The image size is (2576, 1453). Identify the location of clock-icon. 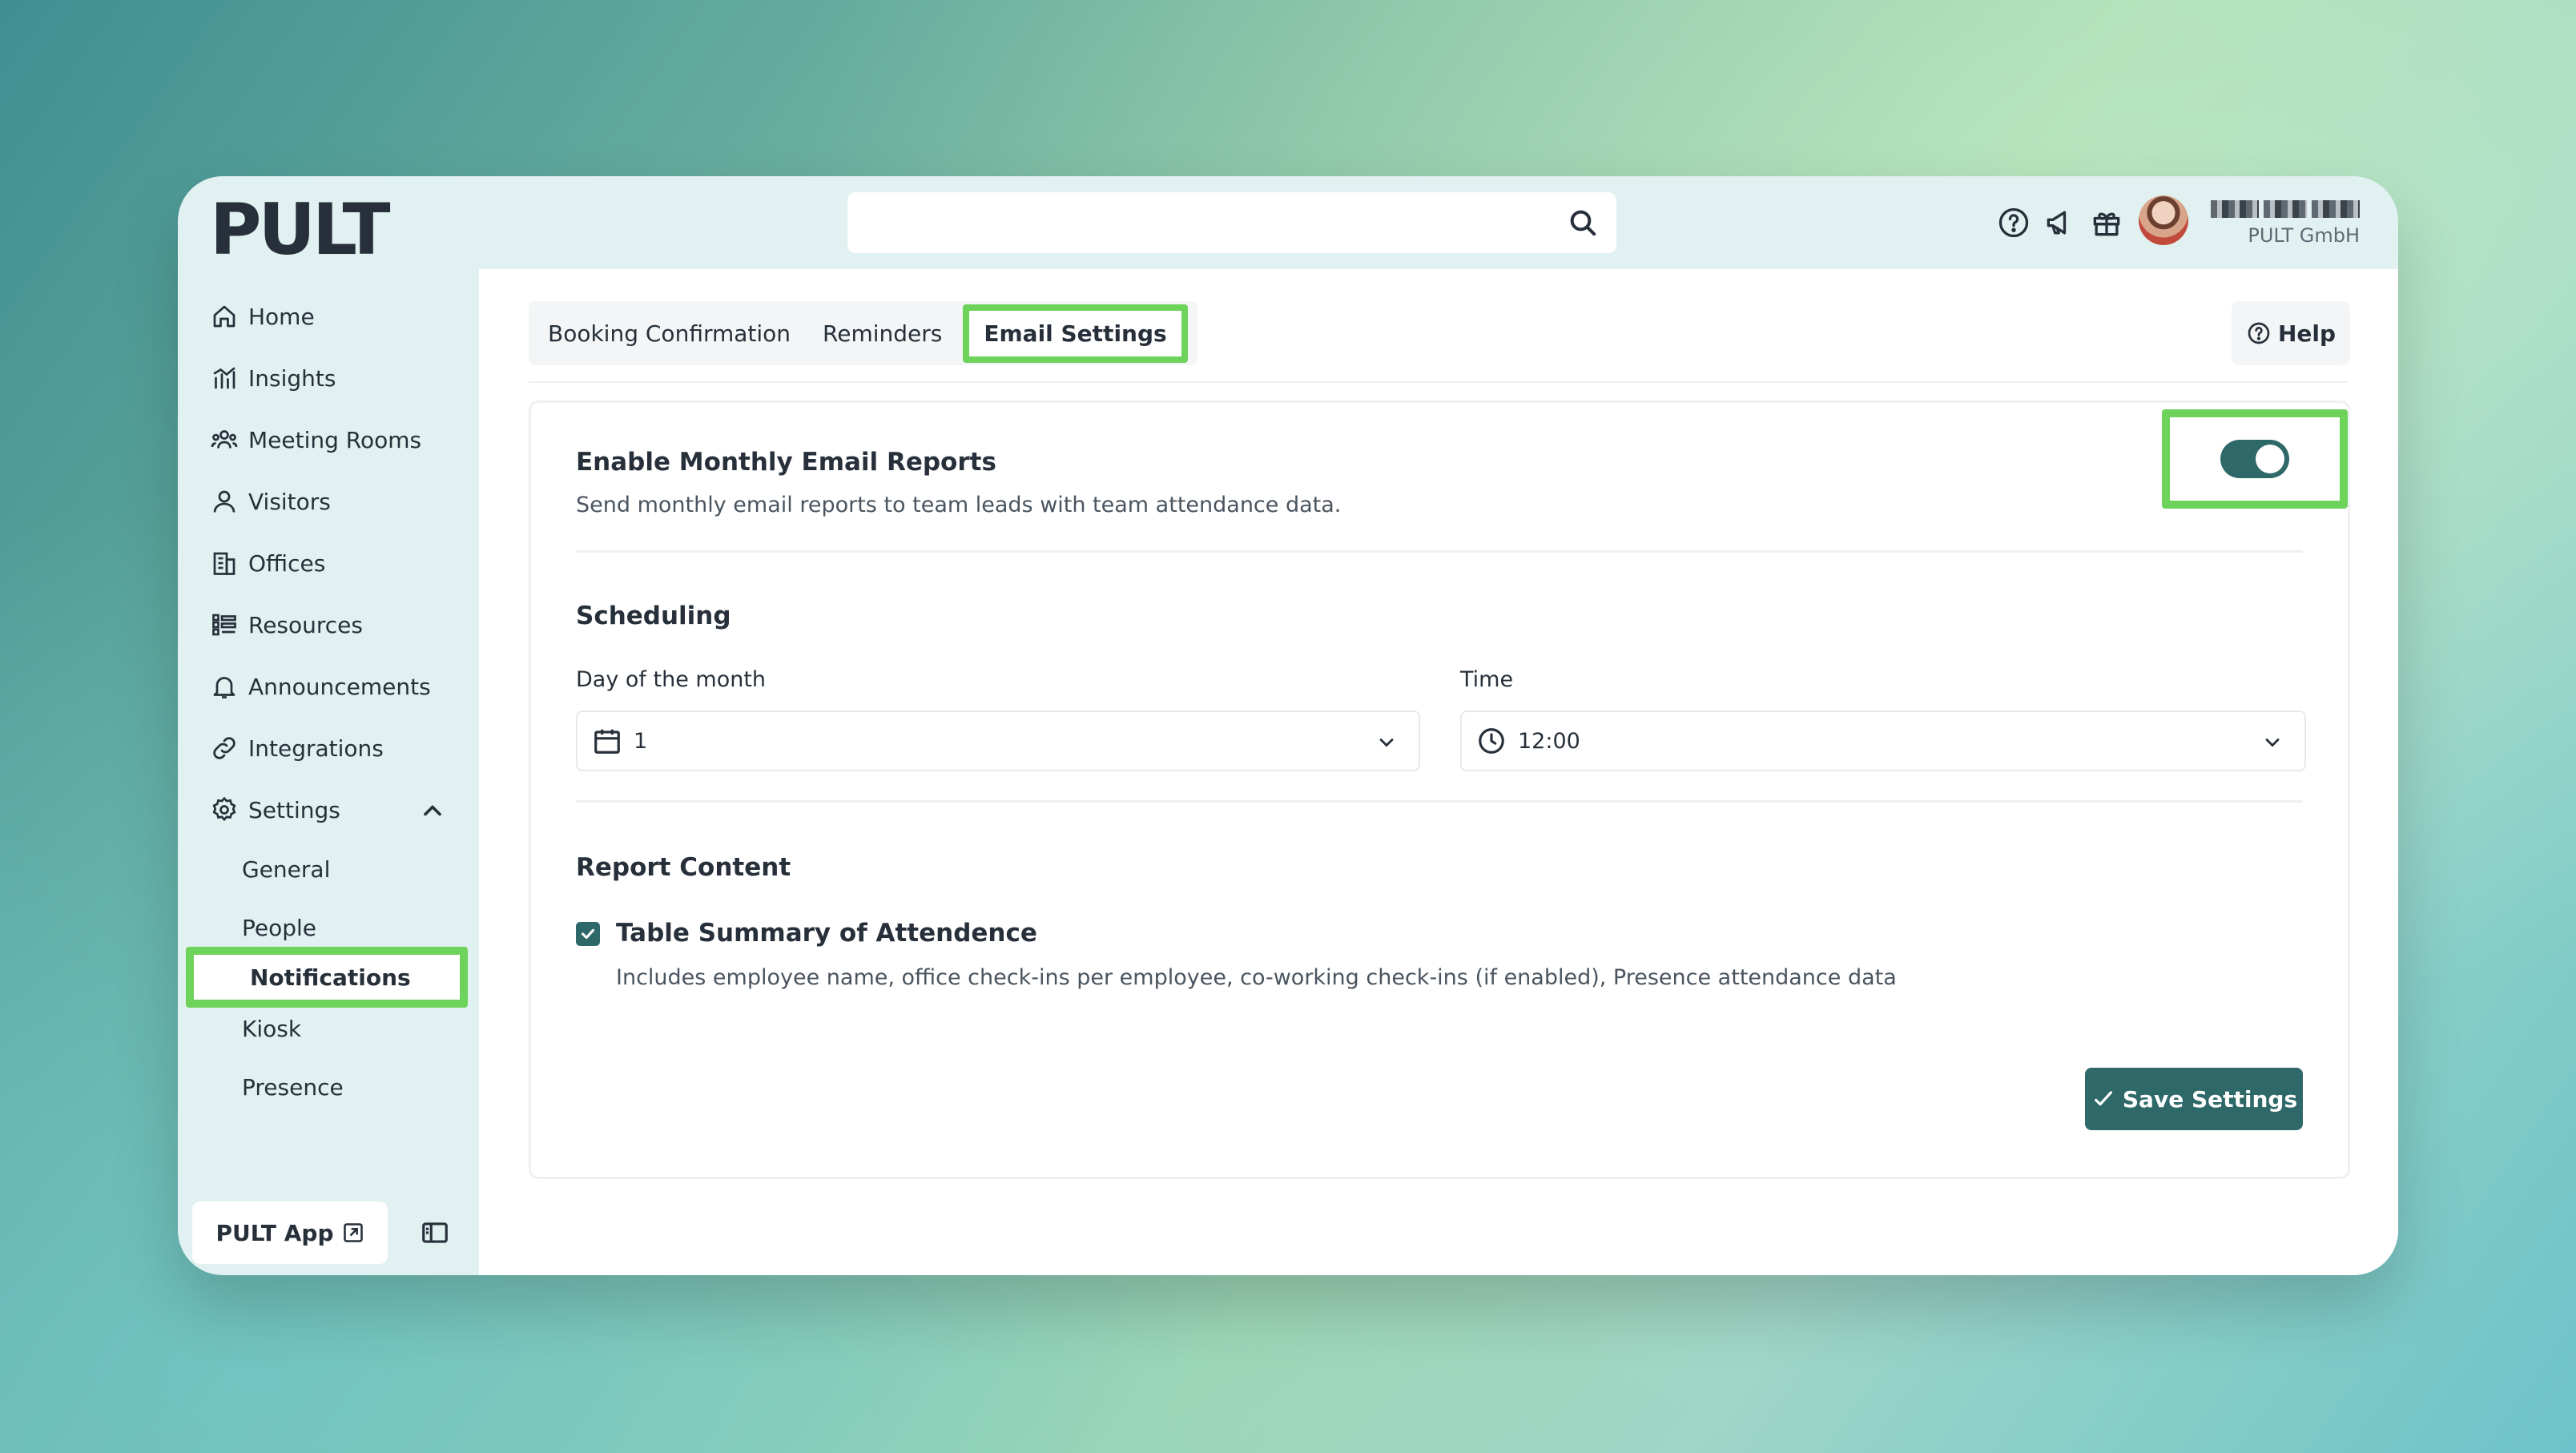
(1491, 741).